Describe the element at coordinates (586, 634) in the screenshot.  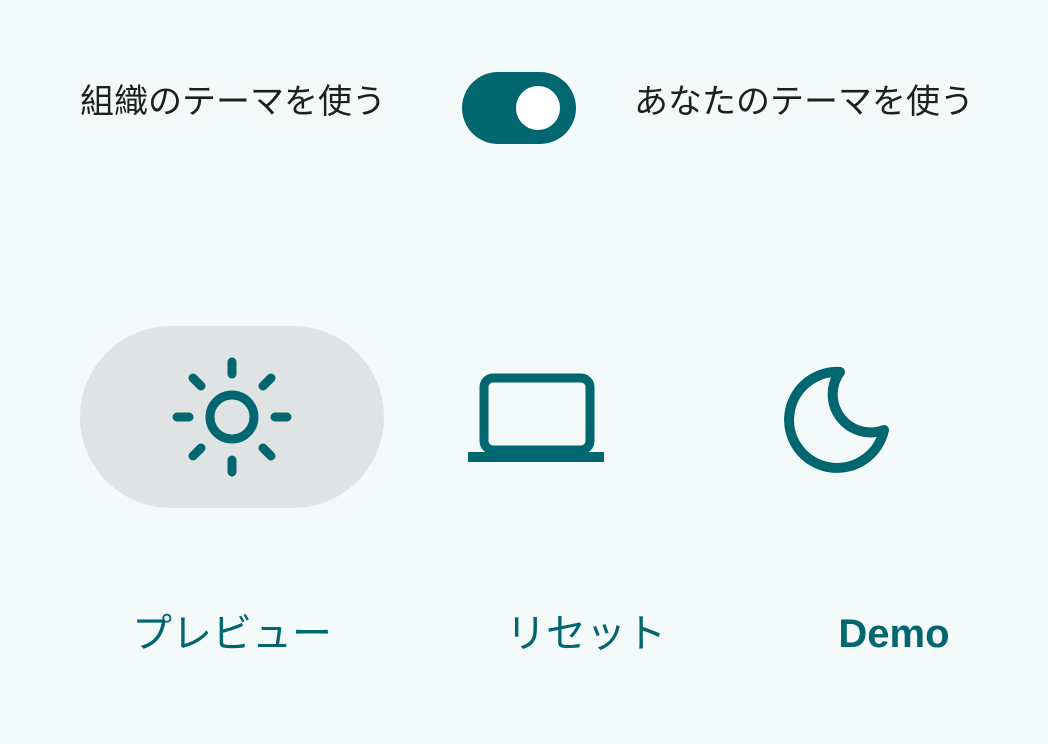
I see `mode-label-system: リセット` at that location.